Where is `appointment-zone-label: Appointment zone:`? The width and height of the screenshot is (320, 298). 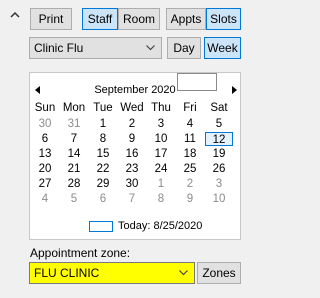
appointment-zone-label: Appointment zone: is located at coordinates (80, 253).